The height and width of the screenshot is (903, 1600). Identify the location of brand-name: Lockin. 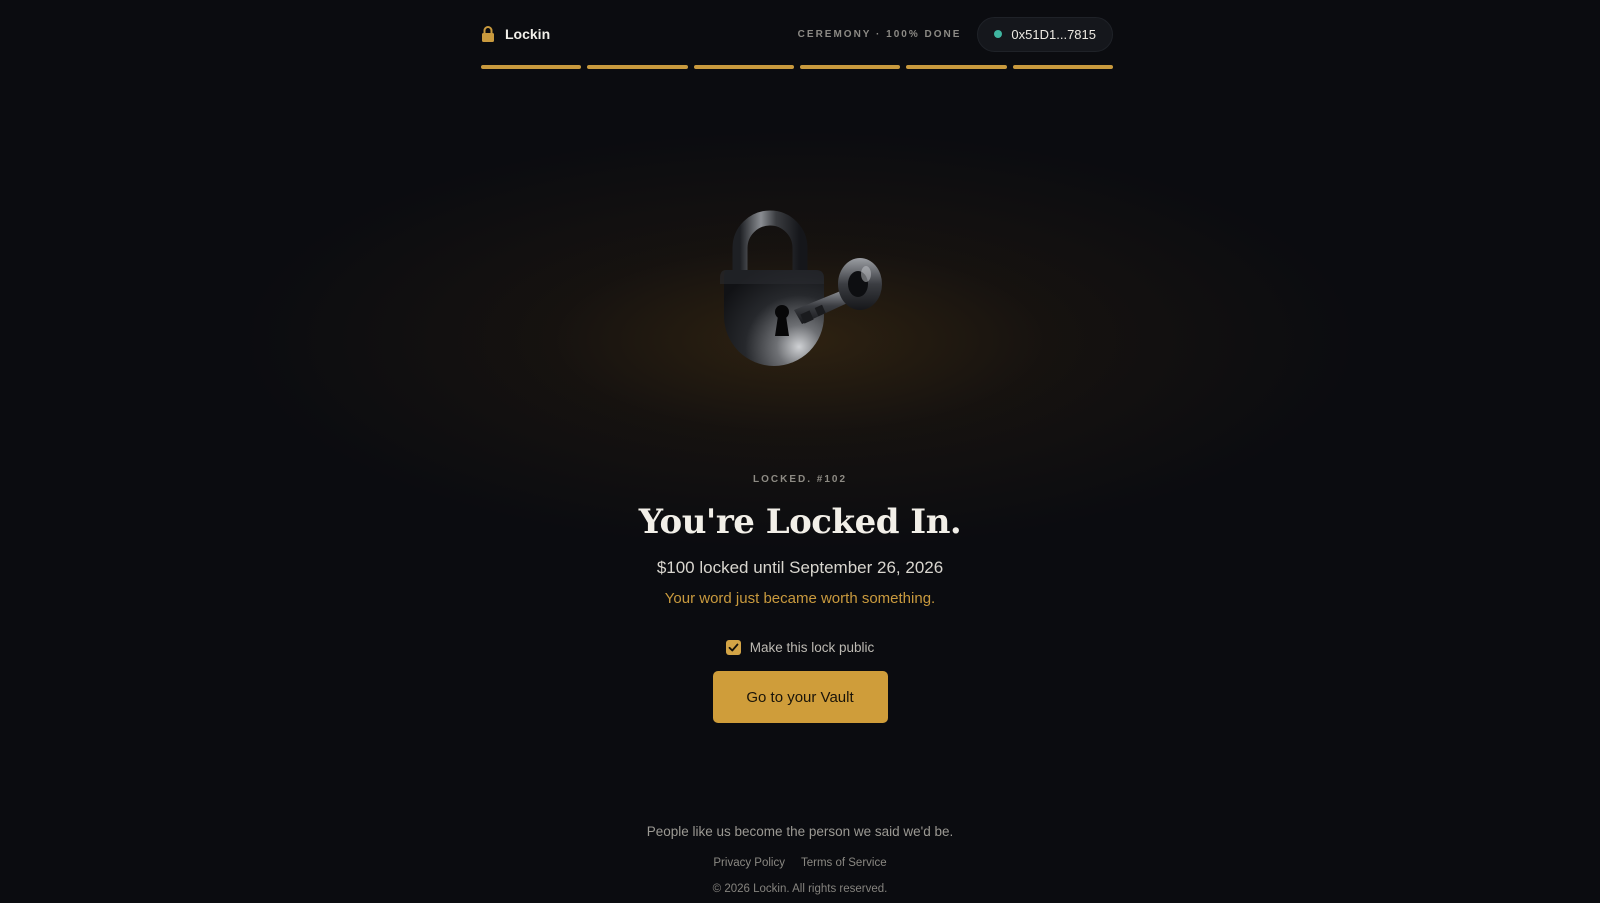
(528, 34).